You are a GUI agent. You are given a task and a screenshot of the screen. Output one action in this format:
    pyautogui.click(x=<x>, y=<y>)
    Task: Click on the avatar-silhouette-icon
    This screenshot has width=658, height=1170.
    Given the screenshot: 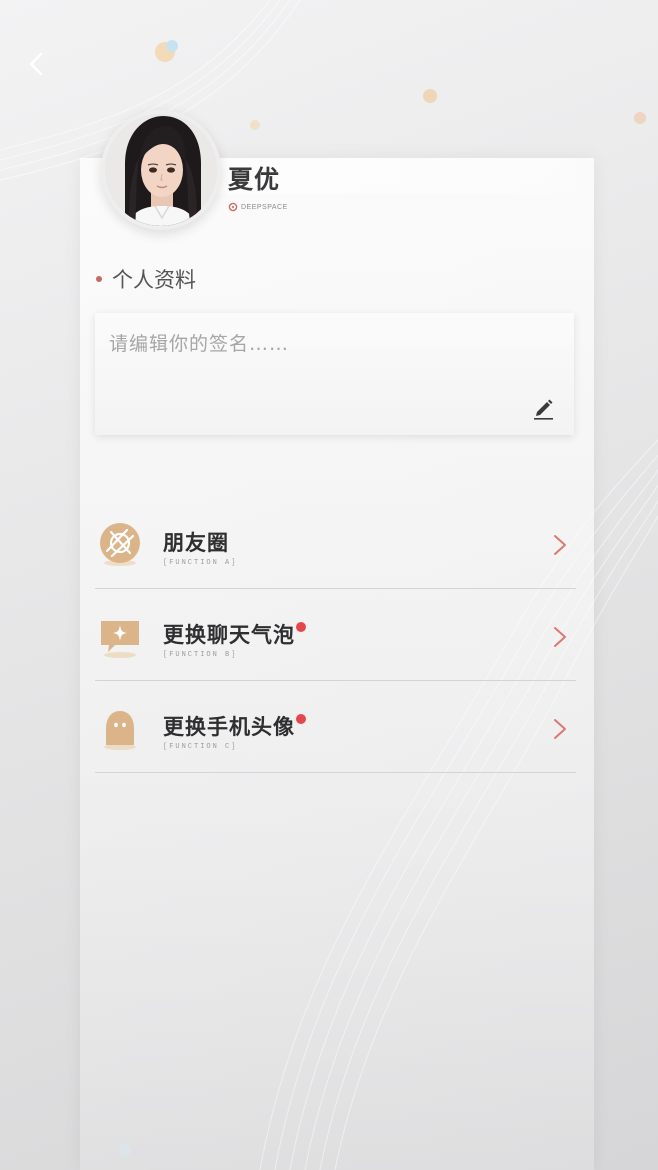 What is the action you would take?
    pyautogui.click(x=120, y=730)
    